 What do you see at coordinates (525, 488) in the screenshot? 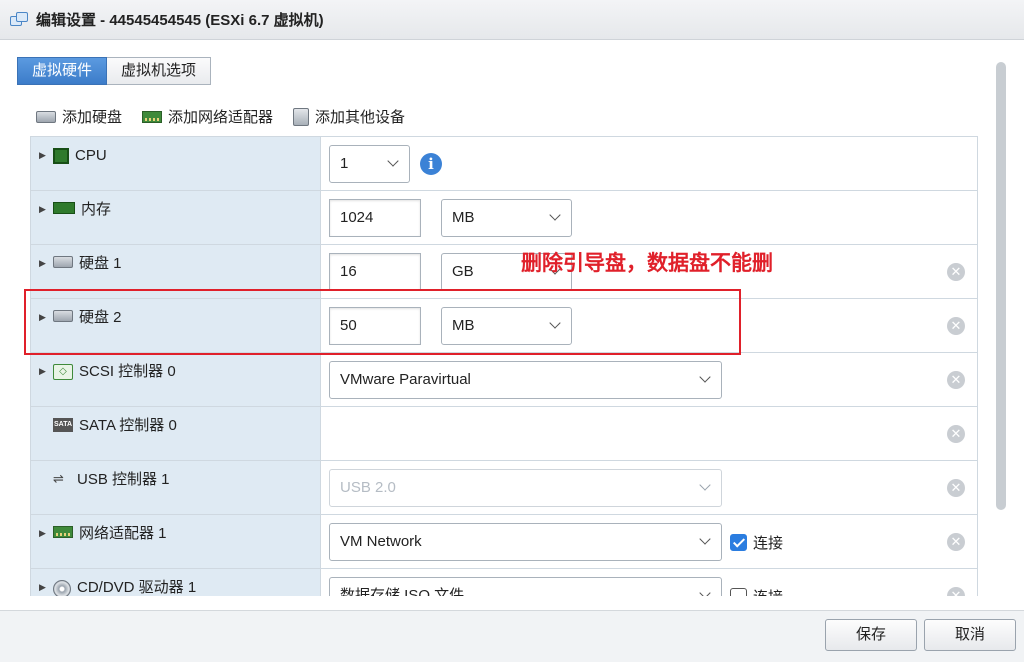
I see `usb-type-select: USB 2.0` at bounding box center [525, 488].